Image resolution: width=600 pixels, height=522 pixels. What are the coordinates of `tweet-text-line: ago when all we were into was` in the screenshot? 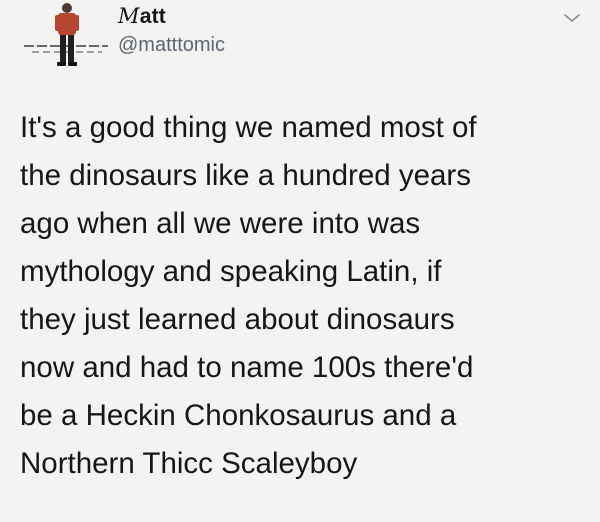 It's located at (220, 223).